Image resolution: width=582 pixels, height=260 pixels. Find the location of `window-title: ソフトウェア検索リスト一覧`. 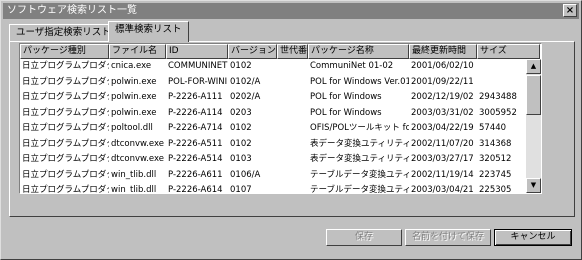

window-title: ソフトウェア検索リスト一覧 is located at coordinates (72, 10).